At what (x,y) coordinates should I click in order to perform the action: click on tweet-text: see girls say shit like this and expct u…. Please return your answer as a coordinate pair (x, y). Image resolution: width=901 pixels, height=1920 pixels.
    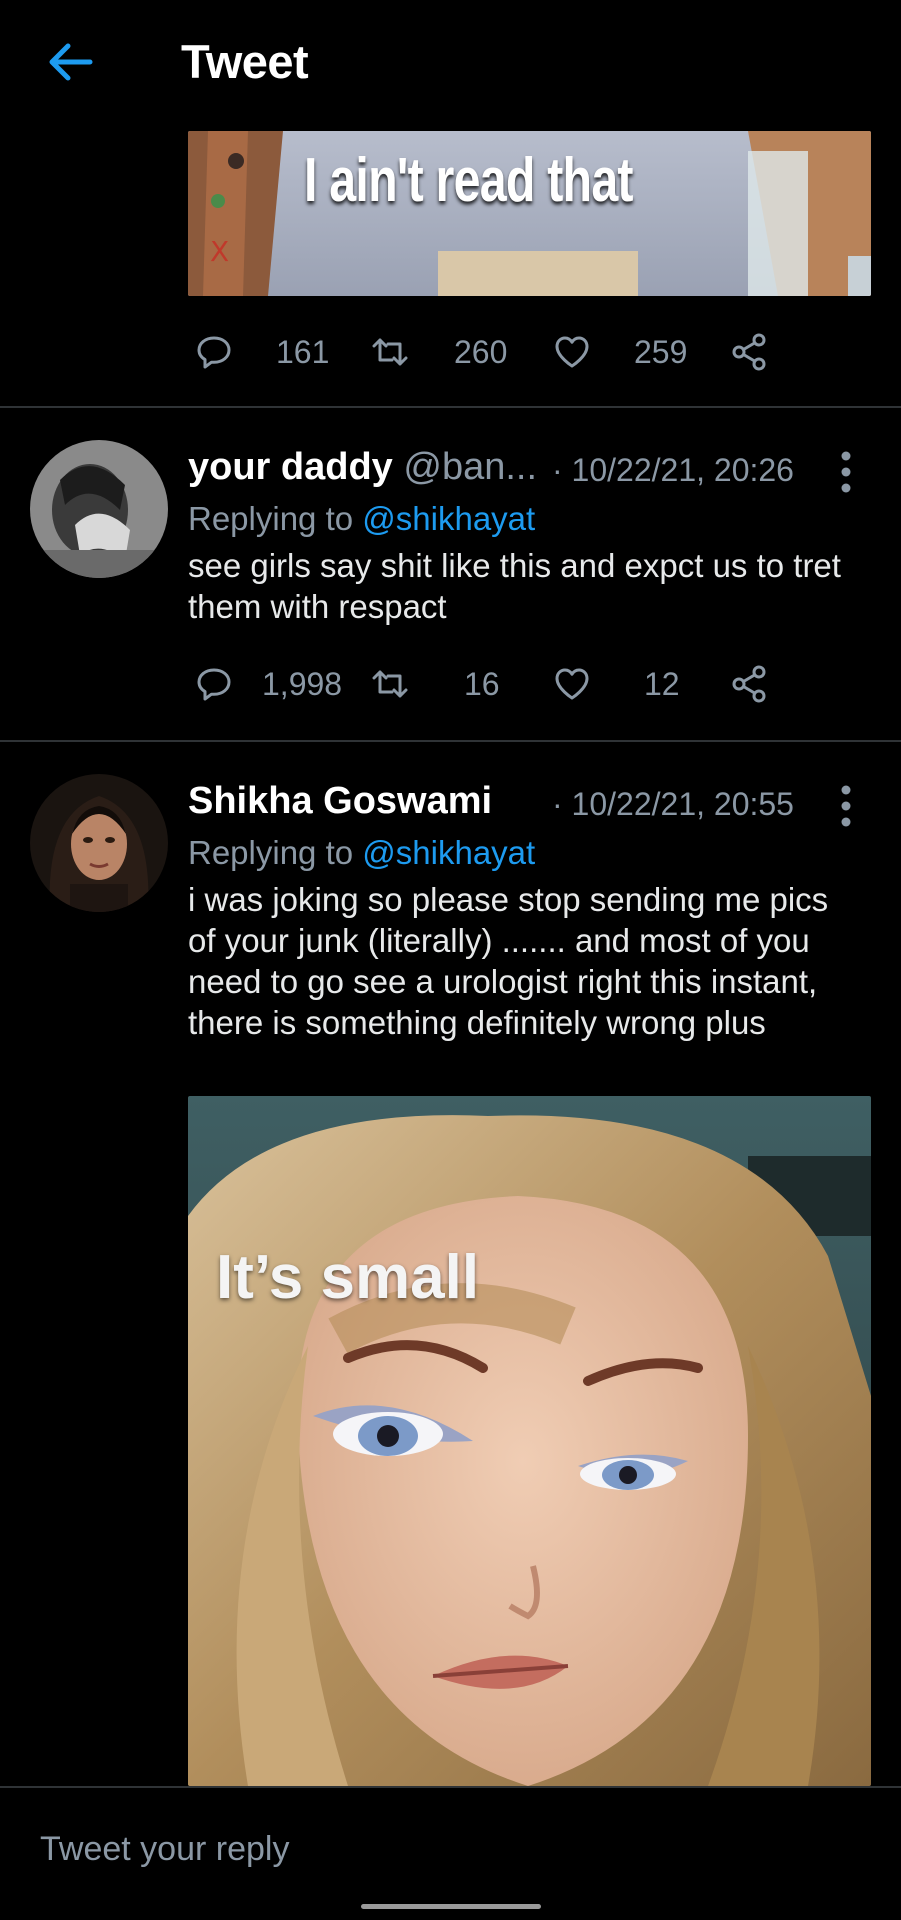
    Looking at the image, I should click on (514, 586).